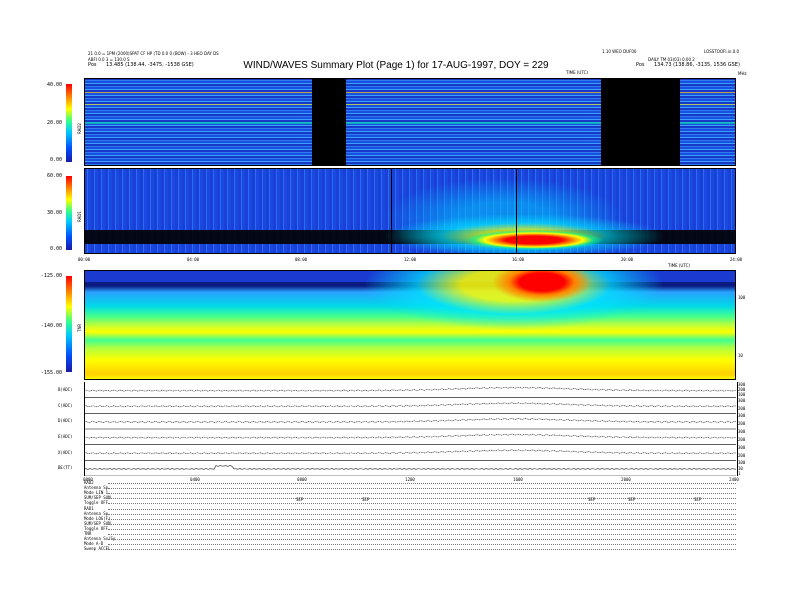 The image size is (792, 612). Describe the element at coordinates (410, 211) in the screenshot. I see `rad1-frame` at that location.